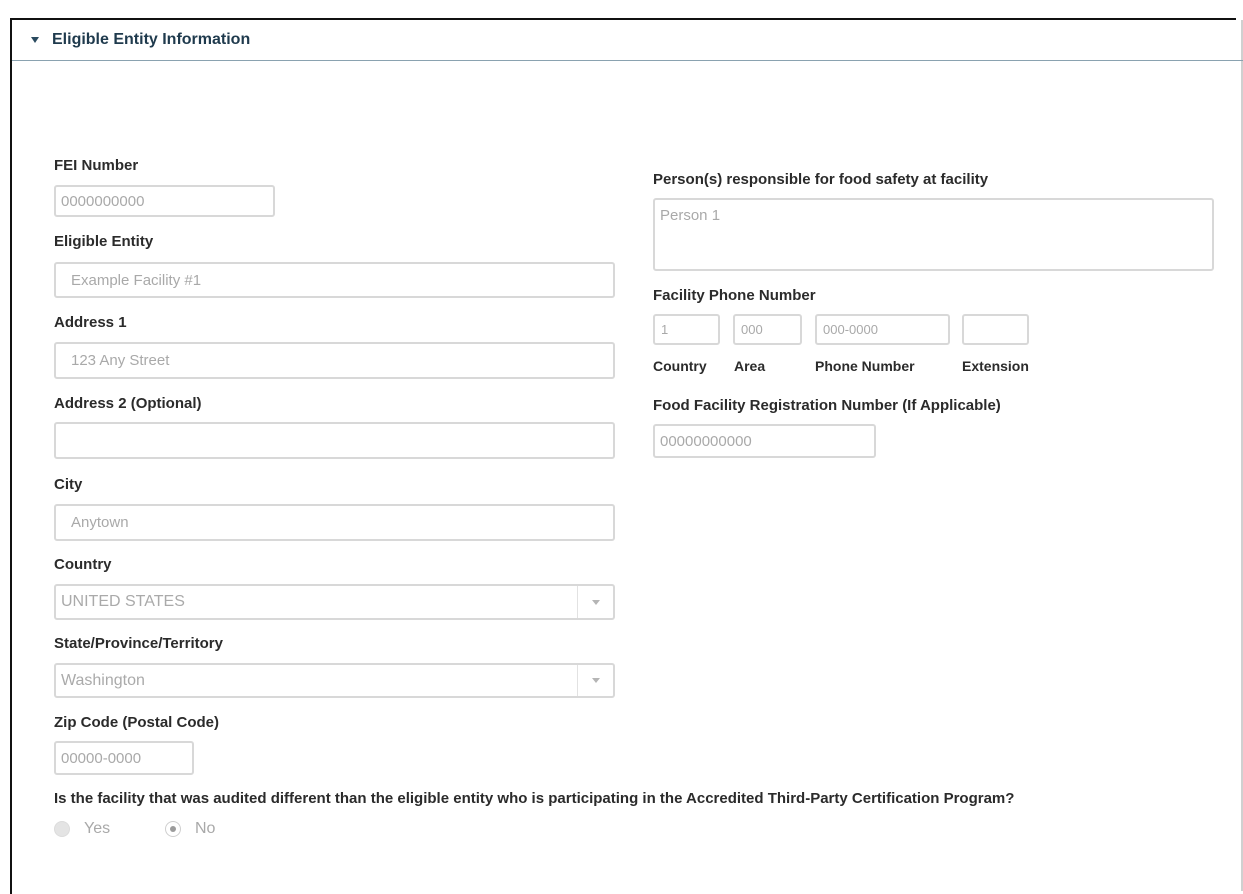 The height and width of the screenshot is (894, 1243). Describe the element at coordinates (103, 680) in the screenshot. I see `state-value: Washington` at that location.